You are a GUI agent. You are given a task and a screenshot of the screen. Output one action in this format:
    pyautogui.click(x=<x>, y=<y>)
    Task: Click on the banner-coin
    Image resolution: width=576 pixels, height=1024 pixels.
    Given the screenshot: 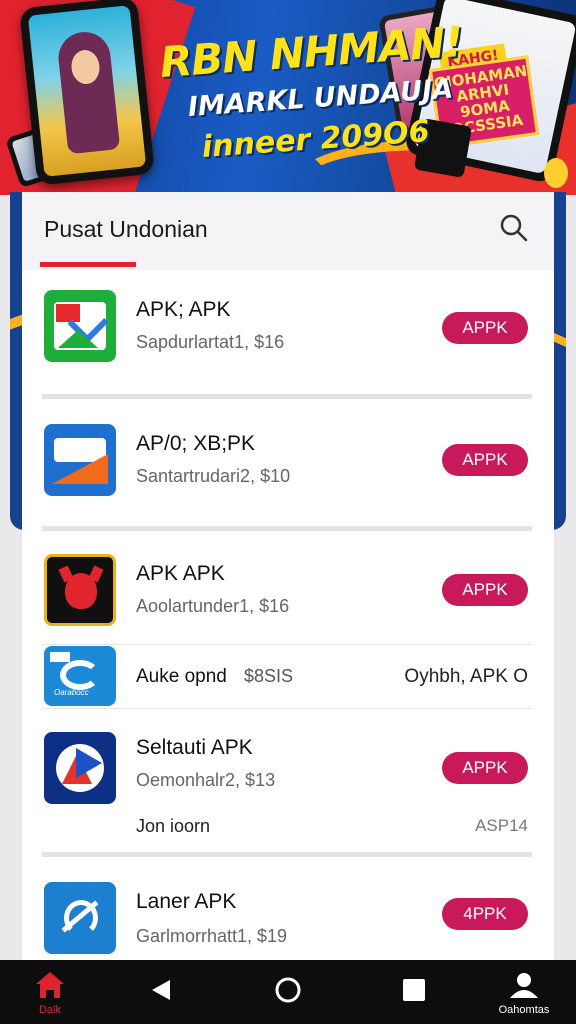 What is the action you would take?
    pyautogui.click(x=556, y=173)
    